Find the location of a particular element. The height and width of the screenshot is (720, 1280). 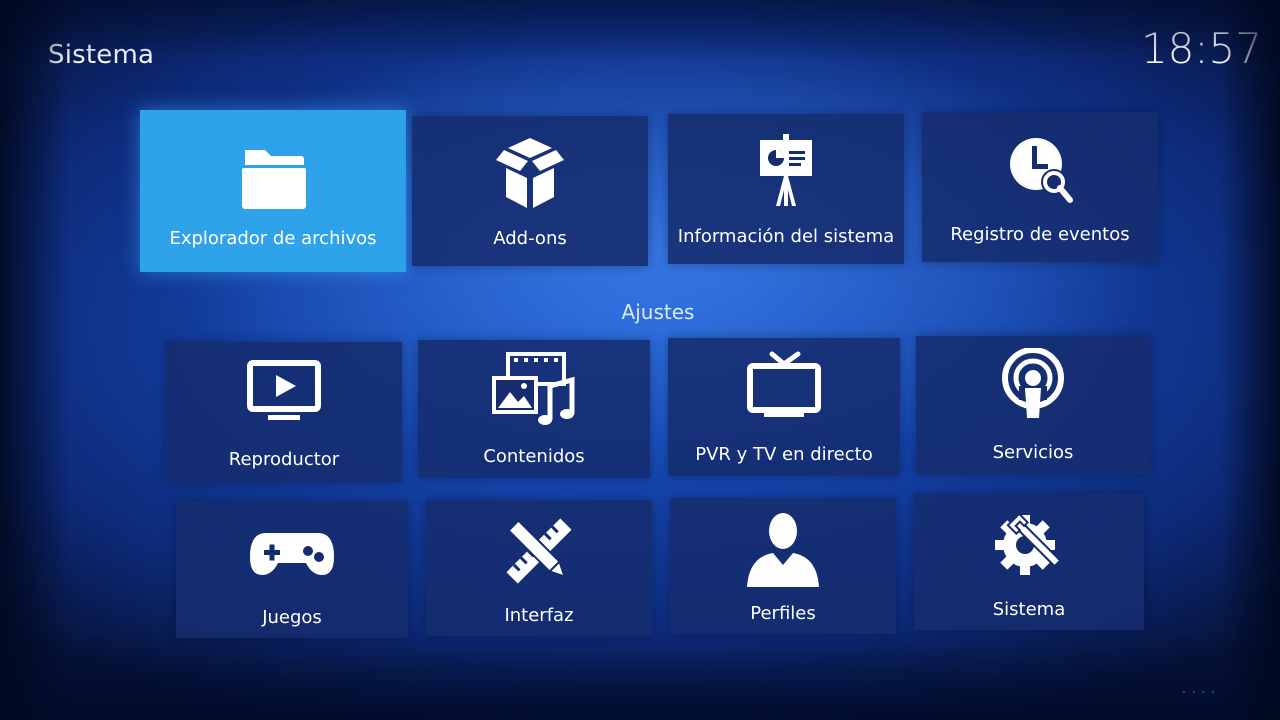

tile-label: Perfiles is located at coordinates (783, 613).